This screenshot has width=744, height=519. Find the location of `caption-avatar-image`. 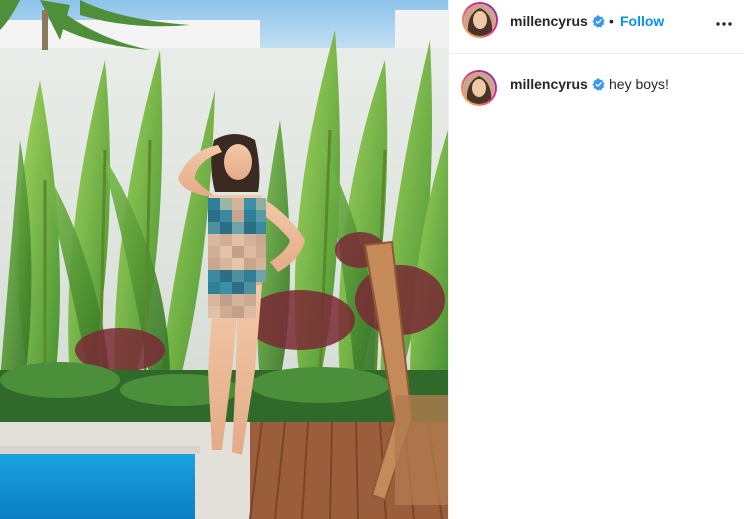

caption-avatar-image is located at coordinates (479, 88).